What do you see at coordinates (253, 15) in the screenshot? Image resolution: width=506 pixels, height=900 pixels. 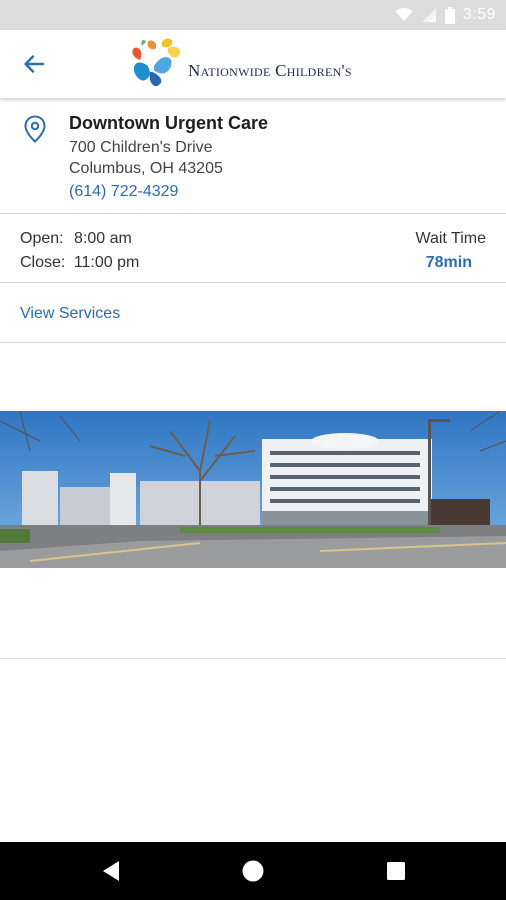 I see `status-bar: 3:59` at bounding box center [253, 15].